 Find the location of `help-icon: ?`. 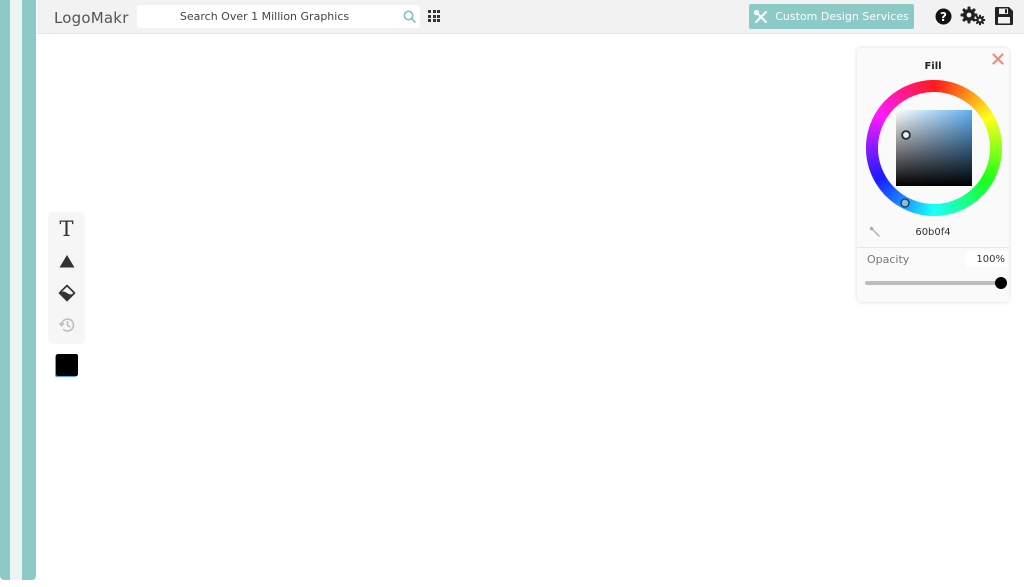

help-icon: ? is located at coordinates (943, 16).